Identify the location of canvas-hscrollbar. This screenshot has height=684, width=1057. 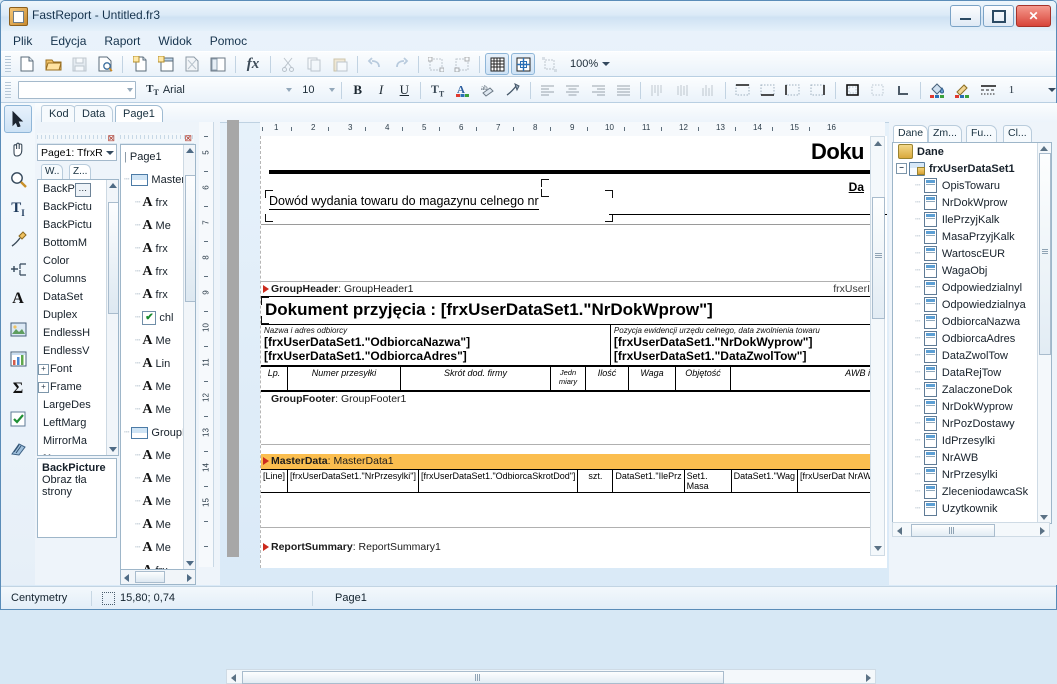
(551, 676).